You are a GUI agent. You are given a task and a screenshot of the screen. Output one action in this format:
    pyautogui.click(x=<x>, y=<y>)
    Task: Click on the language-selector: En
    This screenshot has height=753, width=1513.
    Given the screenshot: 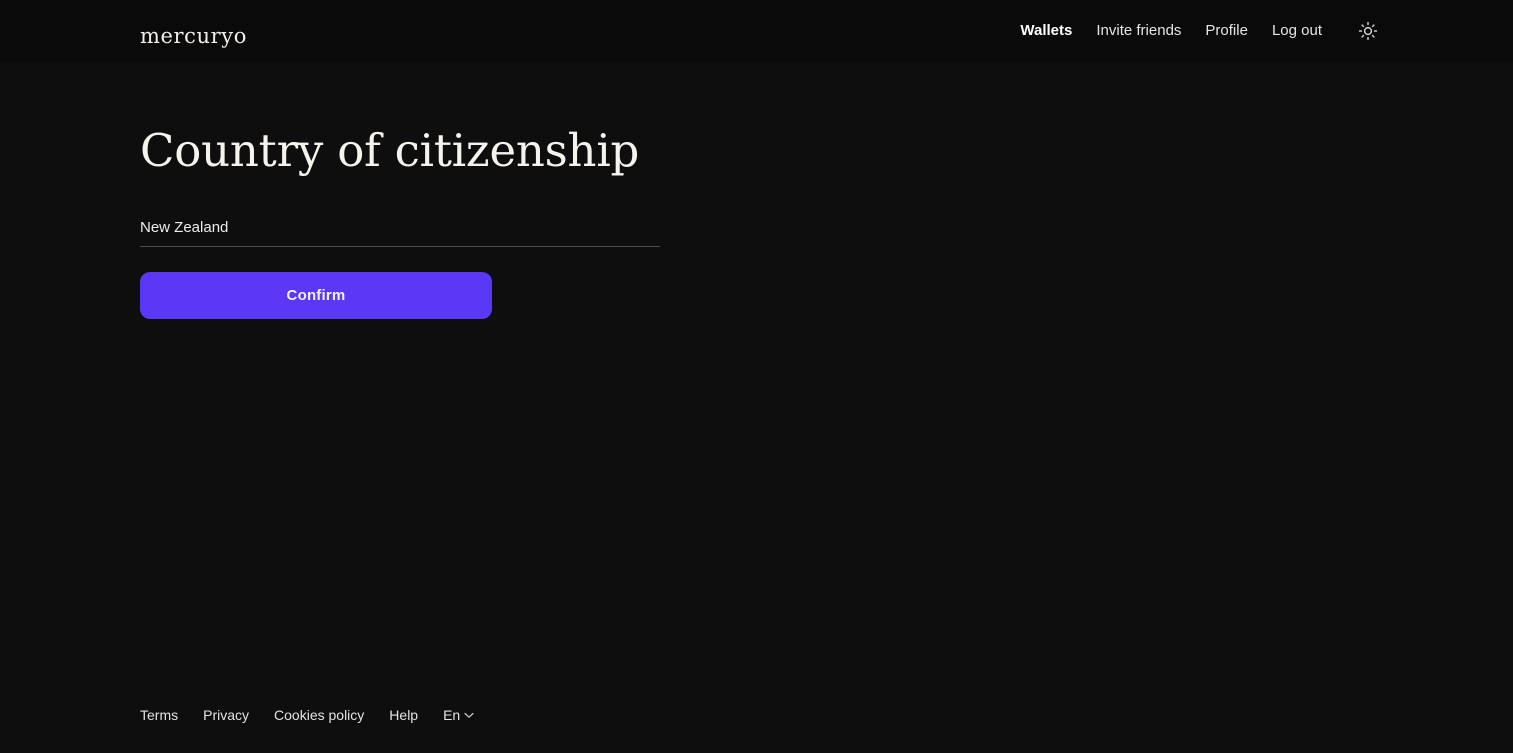 What is the action you would take?
    pyautogui.click(x=458, y=715)
    